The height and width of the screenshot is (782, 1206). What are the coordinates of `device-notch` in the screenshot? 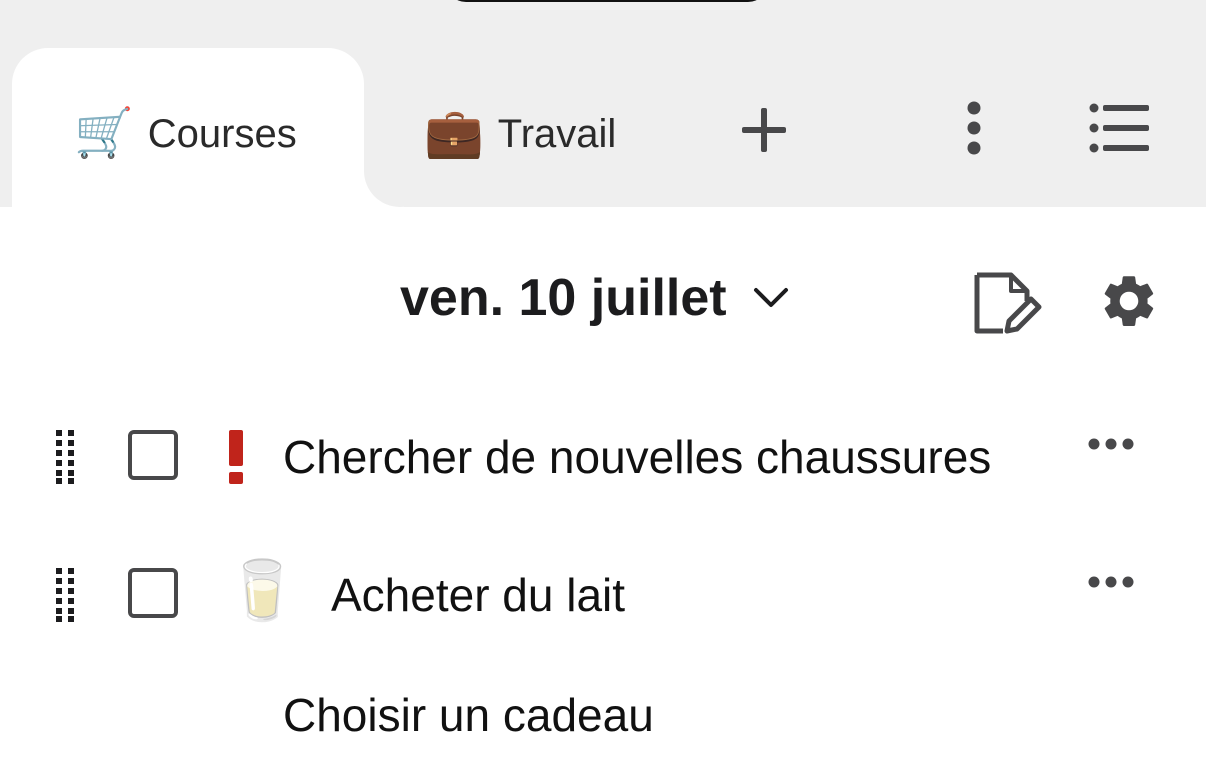 It's located at (607, 1).